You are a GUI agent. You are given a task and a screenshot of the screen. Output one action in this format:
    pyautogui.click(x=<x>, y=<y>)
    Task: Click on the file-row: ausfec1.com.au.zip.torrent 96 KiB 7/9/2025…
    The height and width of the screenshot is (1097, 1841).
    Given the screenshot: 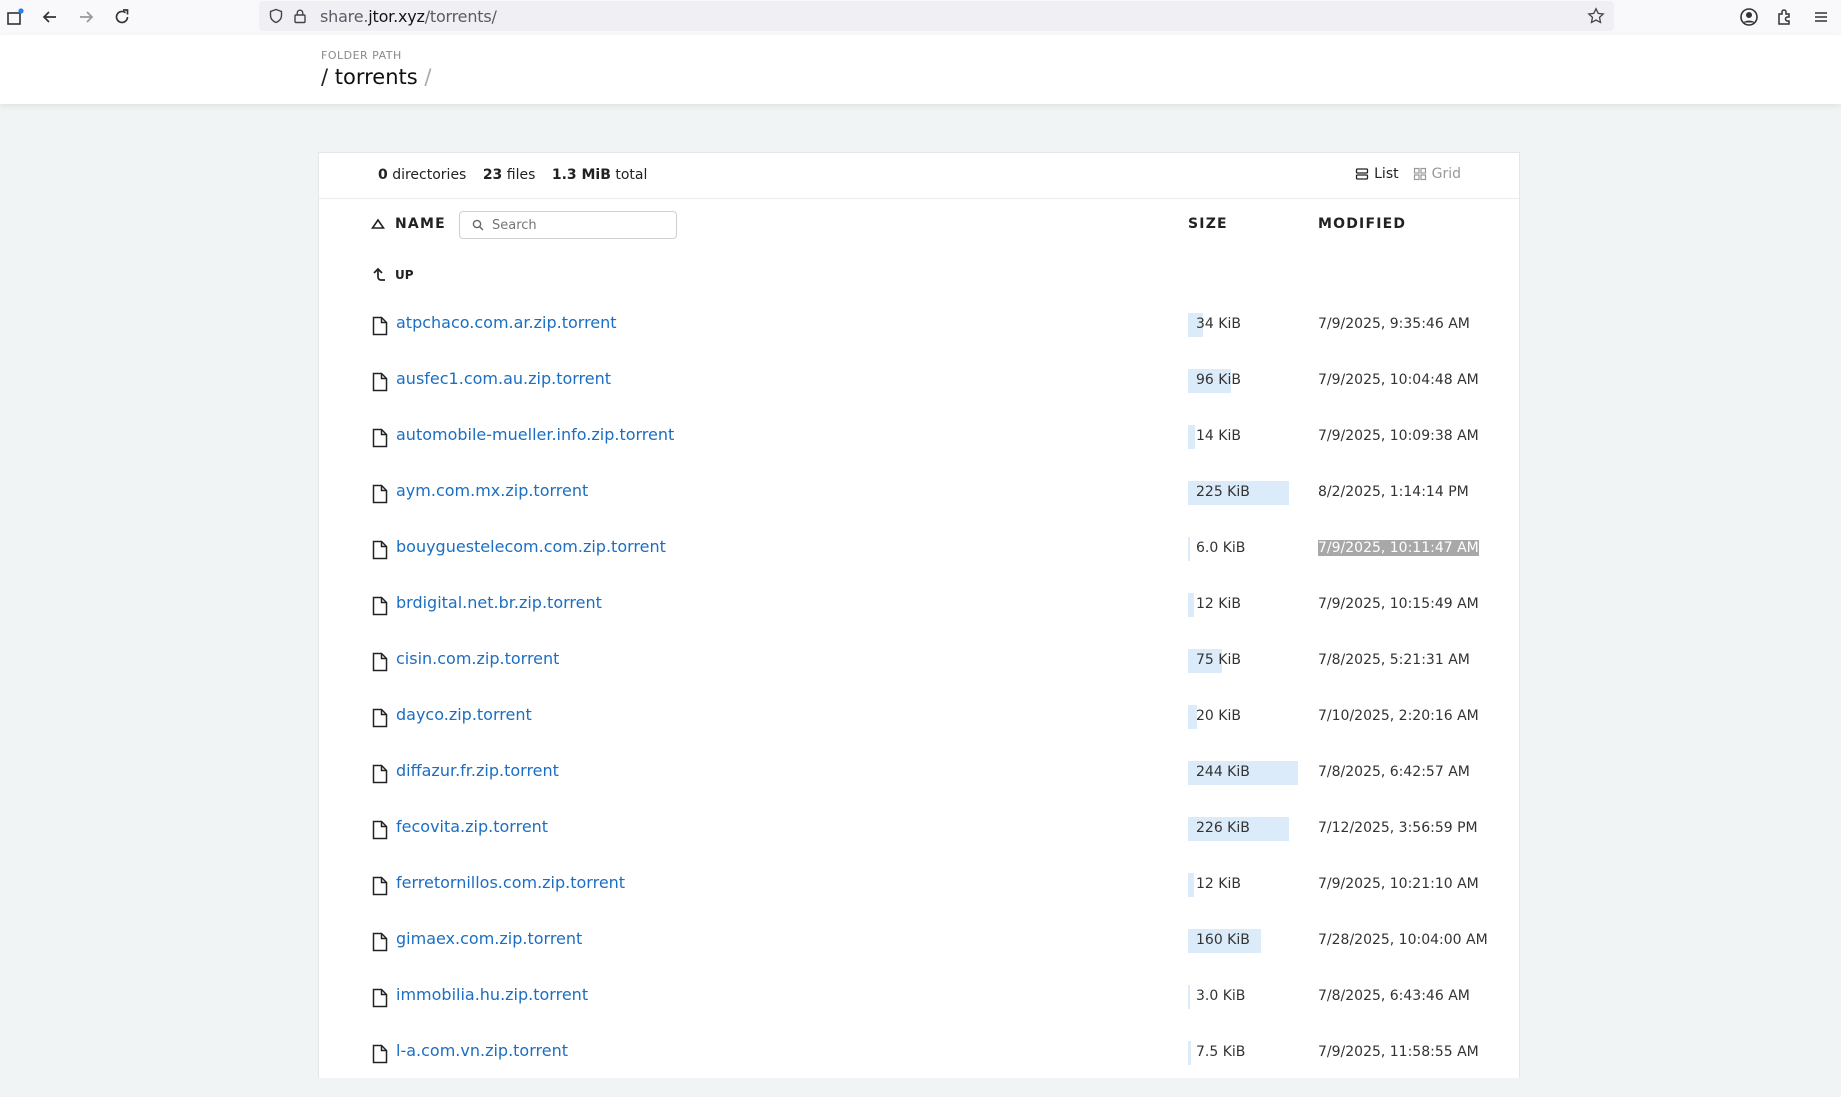 What is the action you would take?
    pyautogui.click(x=919, y=397)
    